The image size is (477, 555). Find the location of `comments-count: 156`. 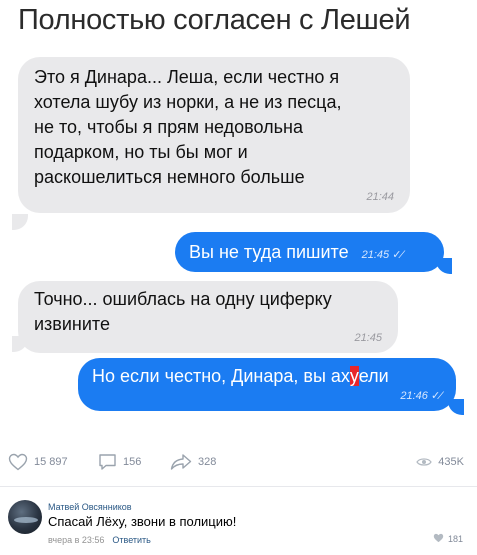

comments-count: 156 is located at coordinates (132, 462).